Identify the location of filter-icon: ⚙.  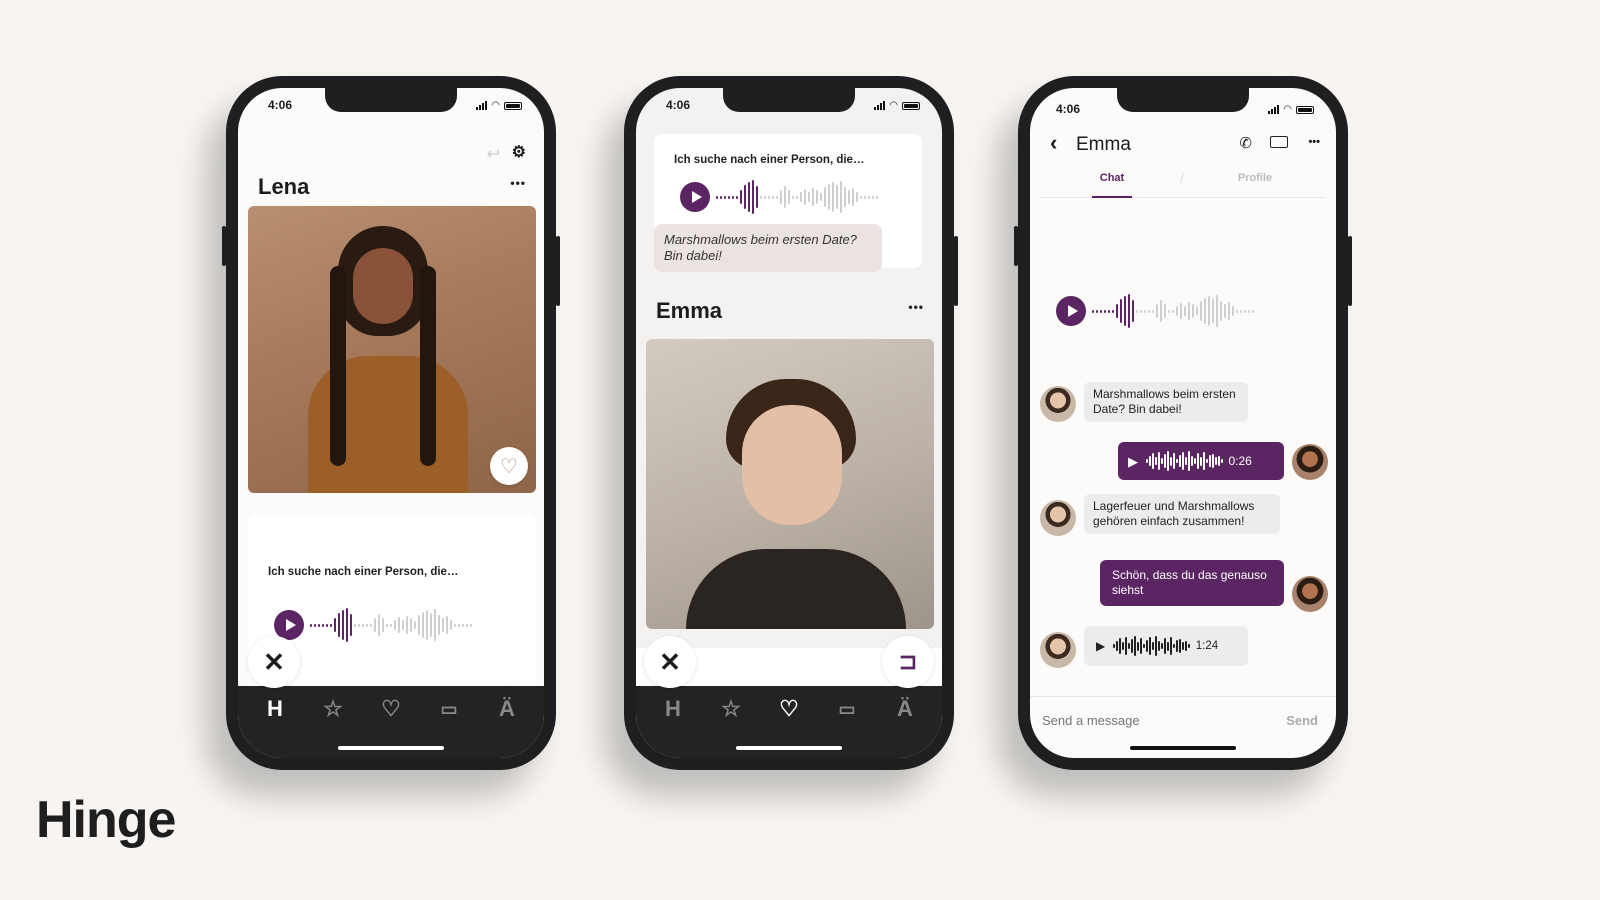
(519, 152).